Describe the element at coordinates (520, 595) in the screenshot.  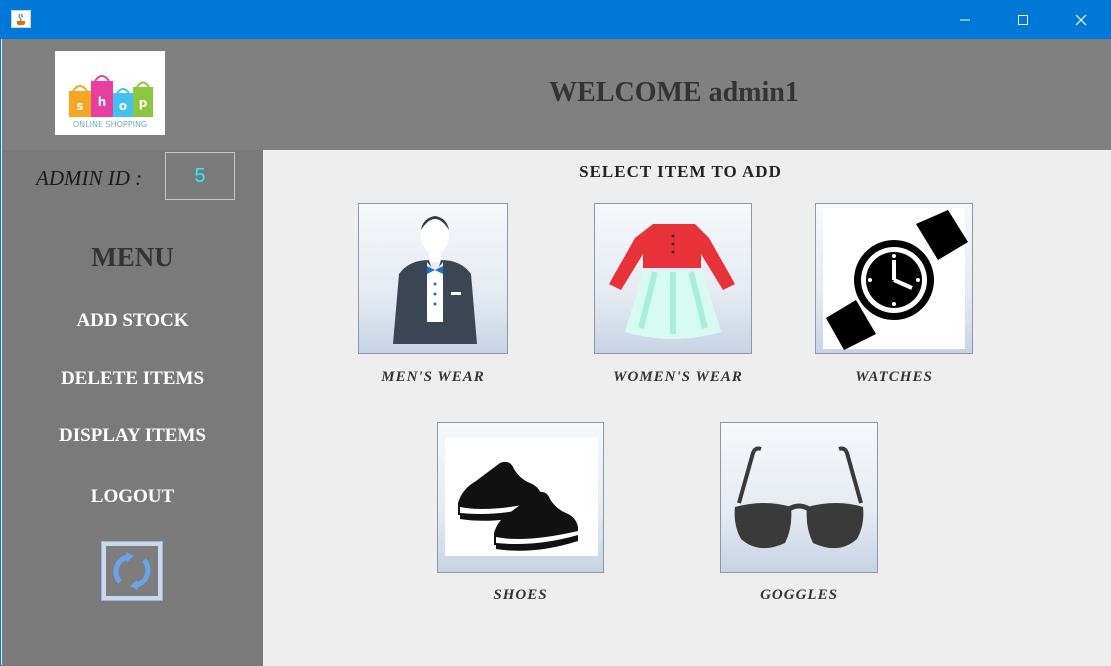
I see `shoes-label: SHOES` at that location.